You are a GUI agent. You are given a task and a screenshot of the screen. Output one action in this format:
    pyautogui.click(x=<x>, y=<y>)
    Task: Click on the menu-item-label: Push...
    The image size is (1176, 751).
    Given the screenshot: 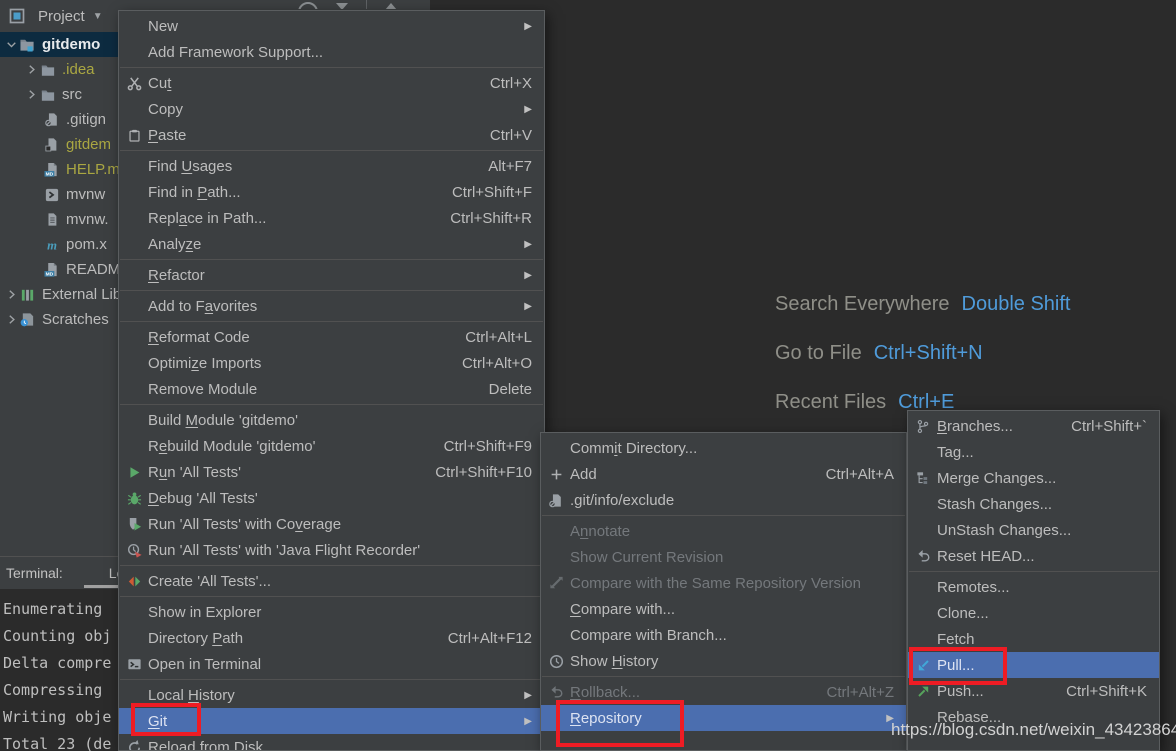 What is the action you would take?
    pyautogui.click(x=960, y=691)
    